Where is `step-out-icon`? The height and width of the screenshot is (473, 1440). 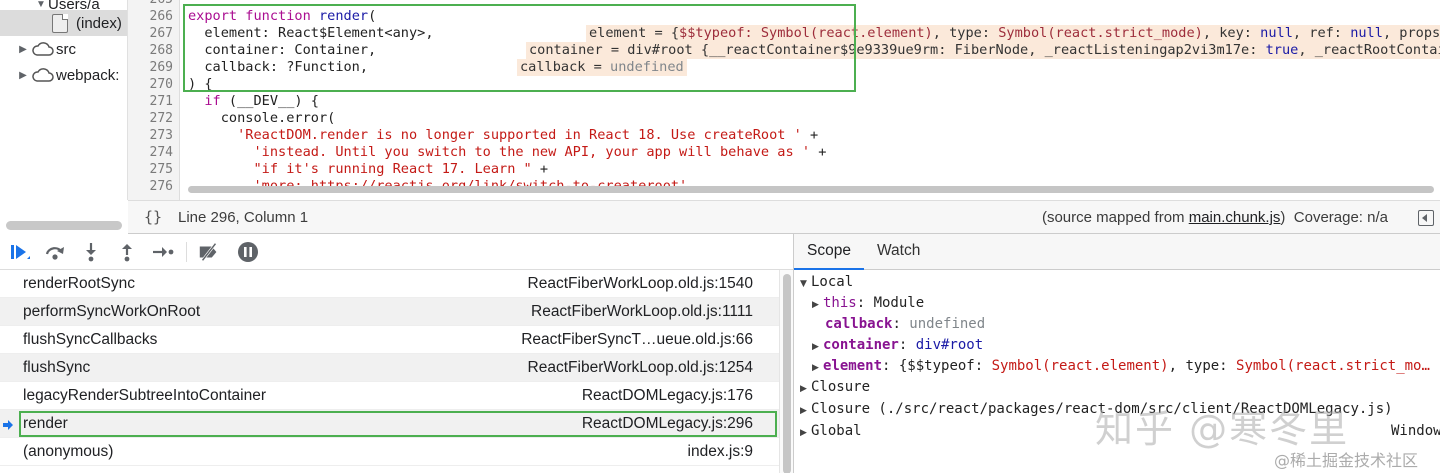 step-out-icon is located at coordinates (127, 252).